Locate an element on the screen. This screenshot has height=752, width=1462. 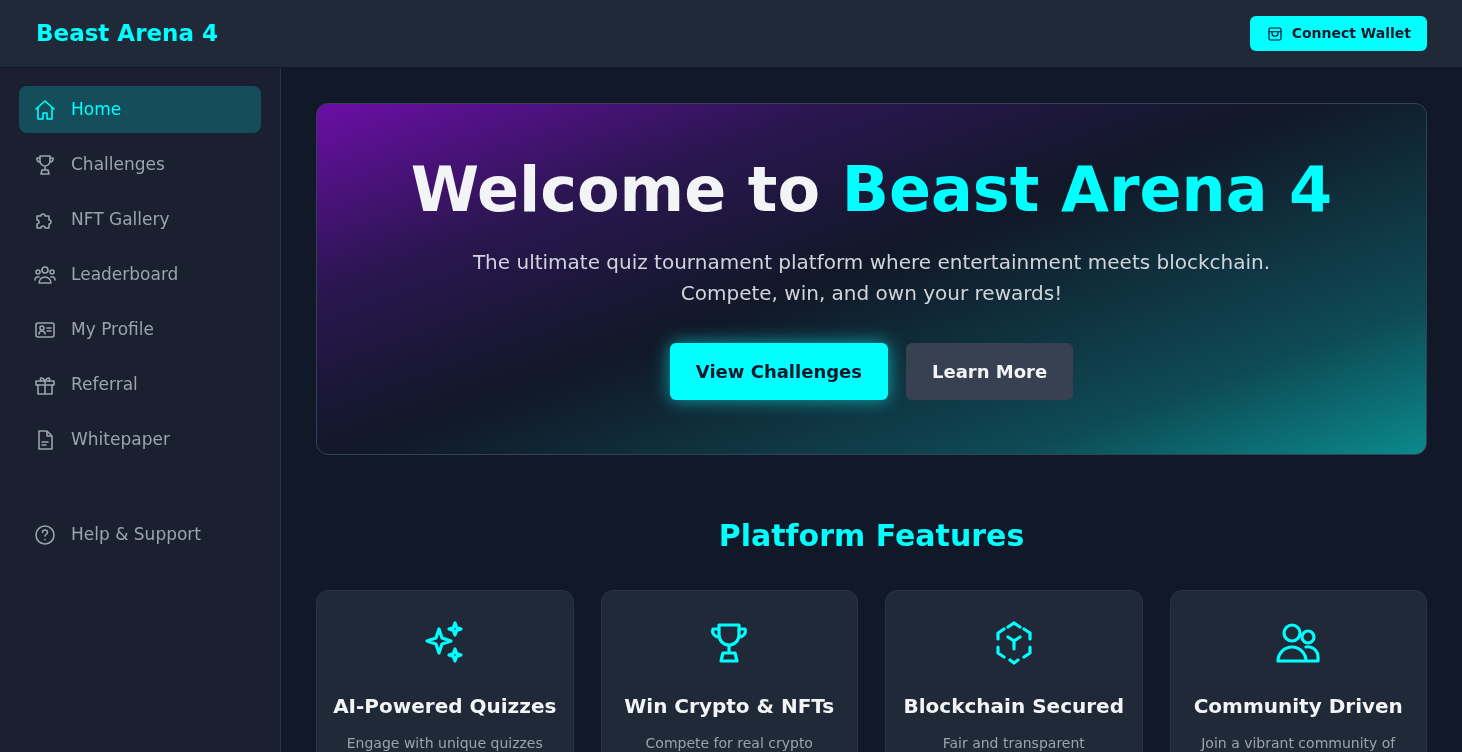
learn-more-button: Learn More is located at coordinates (990, 371).